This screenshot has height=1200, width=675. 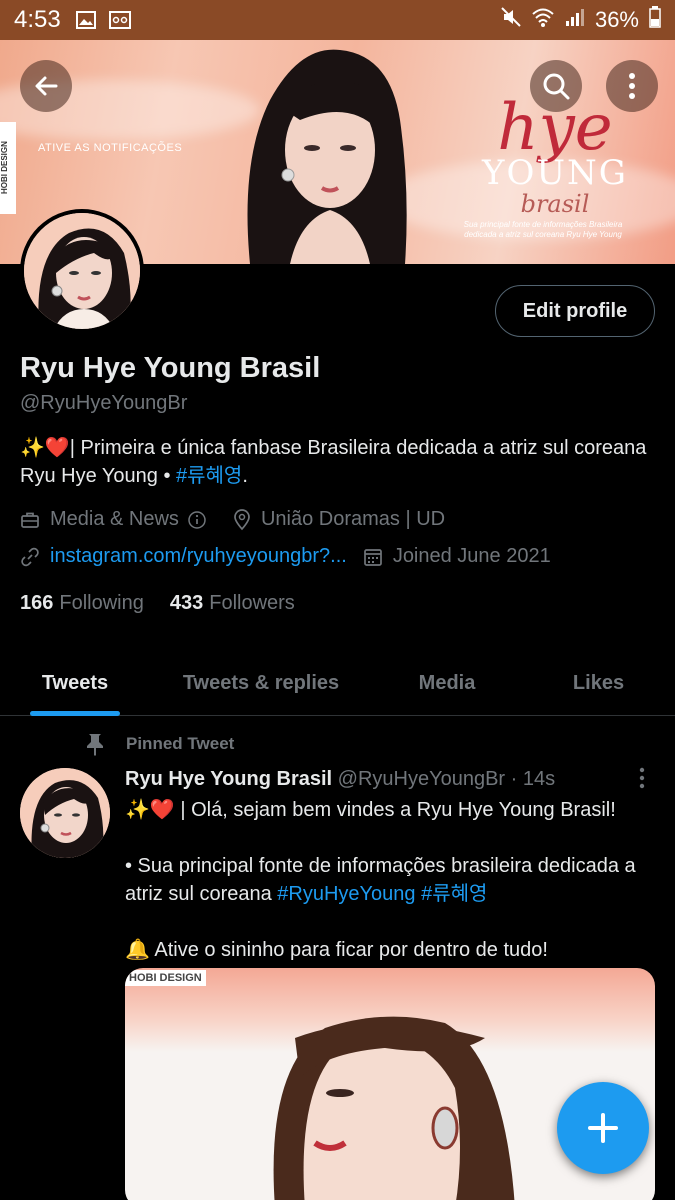 What do you see at coordinates (575, 20) in the screenshot?
I see `signal-icon` at bounding box center [575, 20].